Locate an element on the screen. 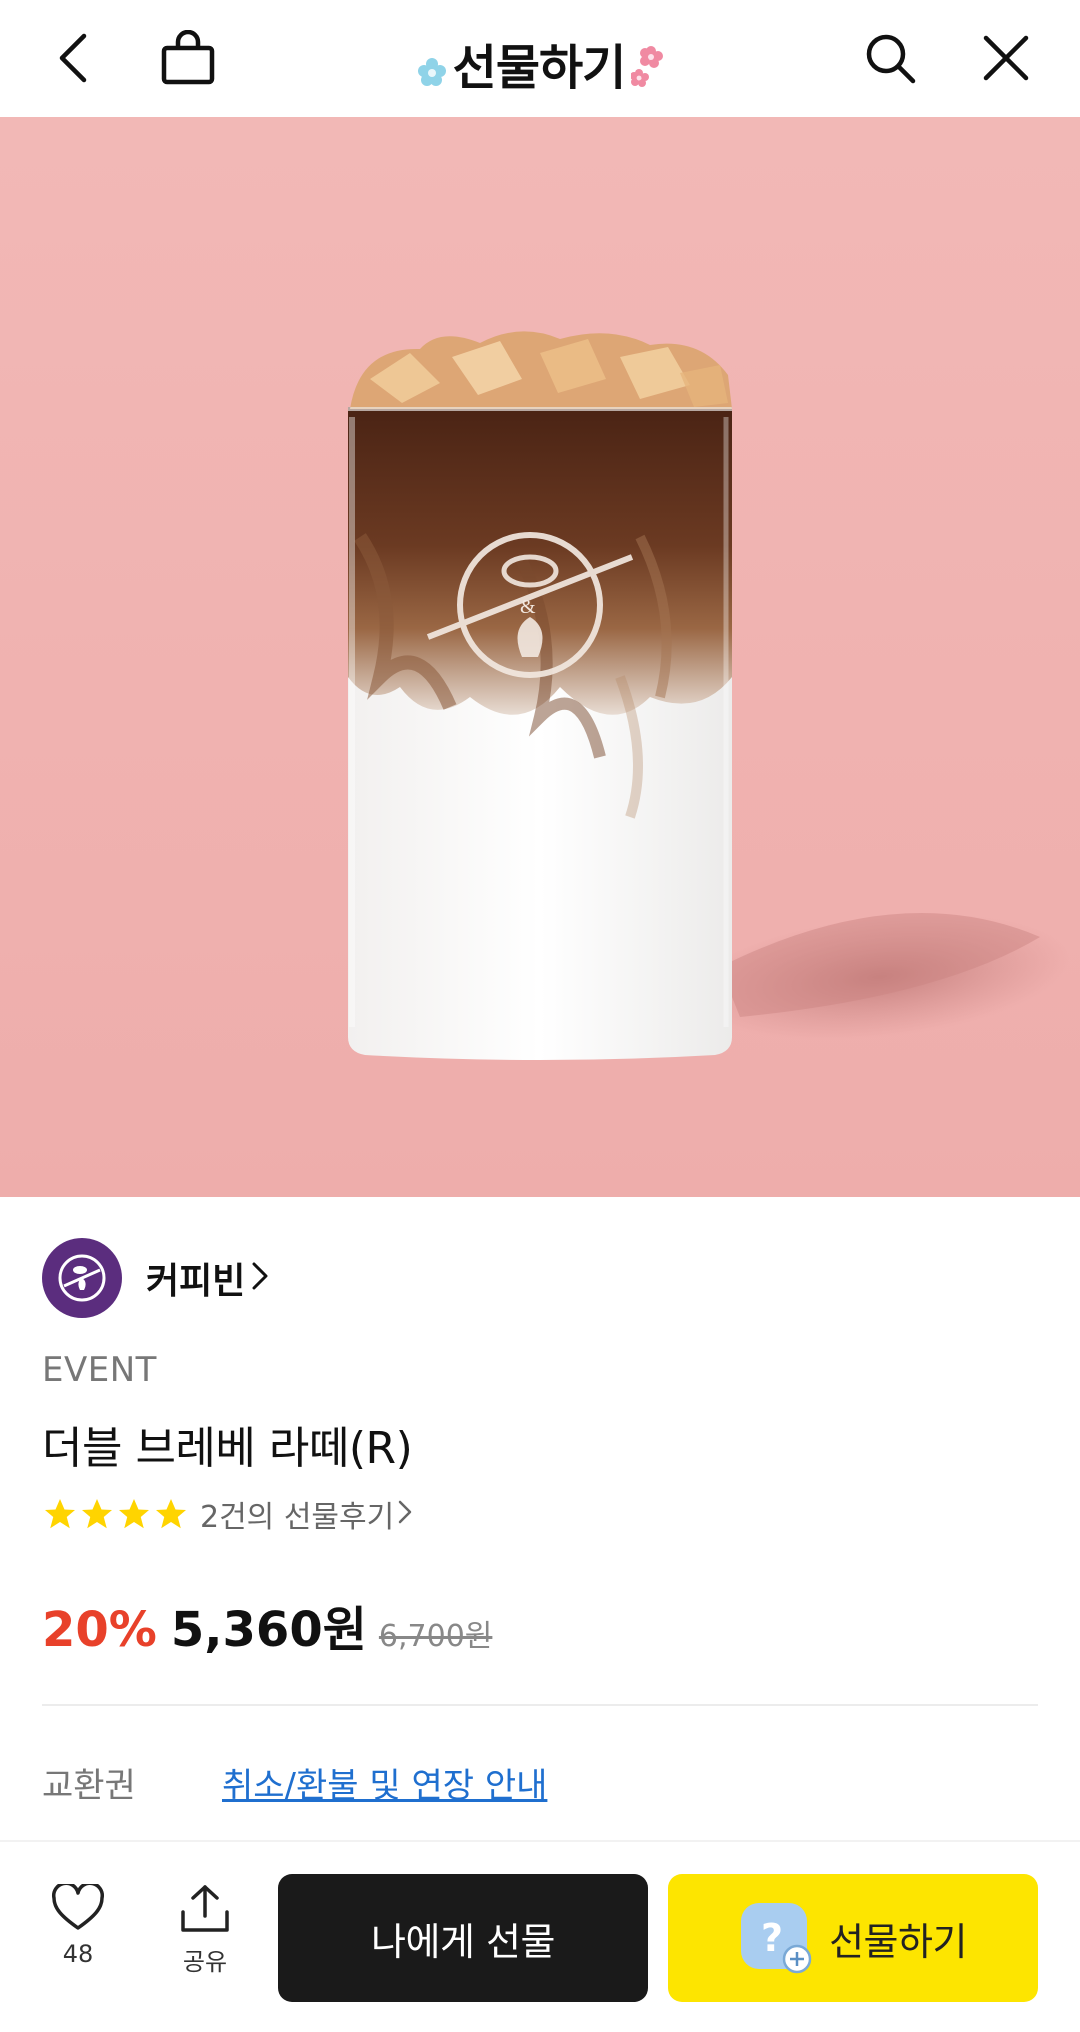 This screenshot has width=1080, height=2032. like-button: 48 is located at coordinates (78, 1944).